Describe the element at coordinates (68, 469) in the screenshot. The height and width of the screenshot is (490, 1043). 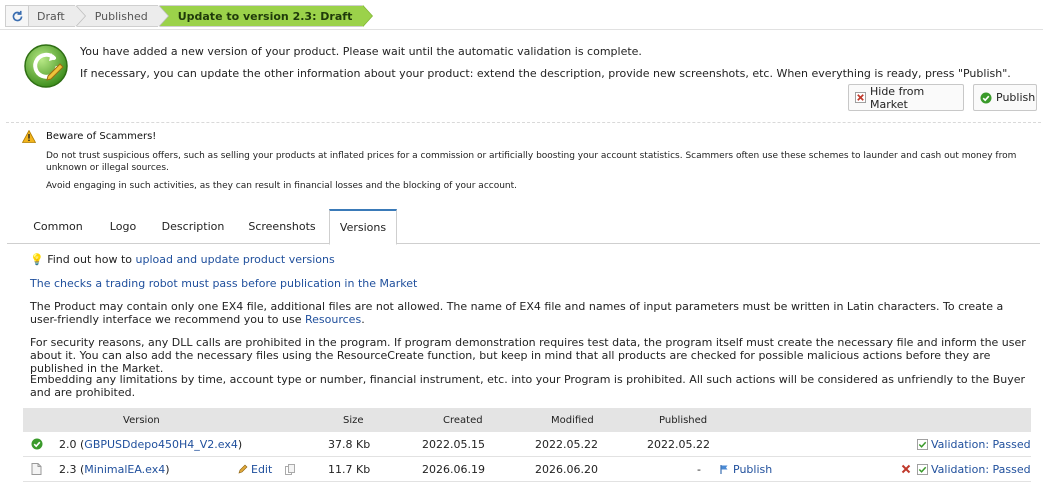
I see `version-number: 2.3` at that location.